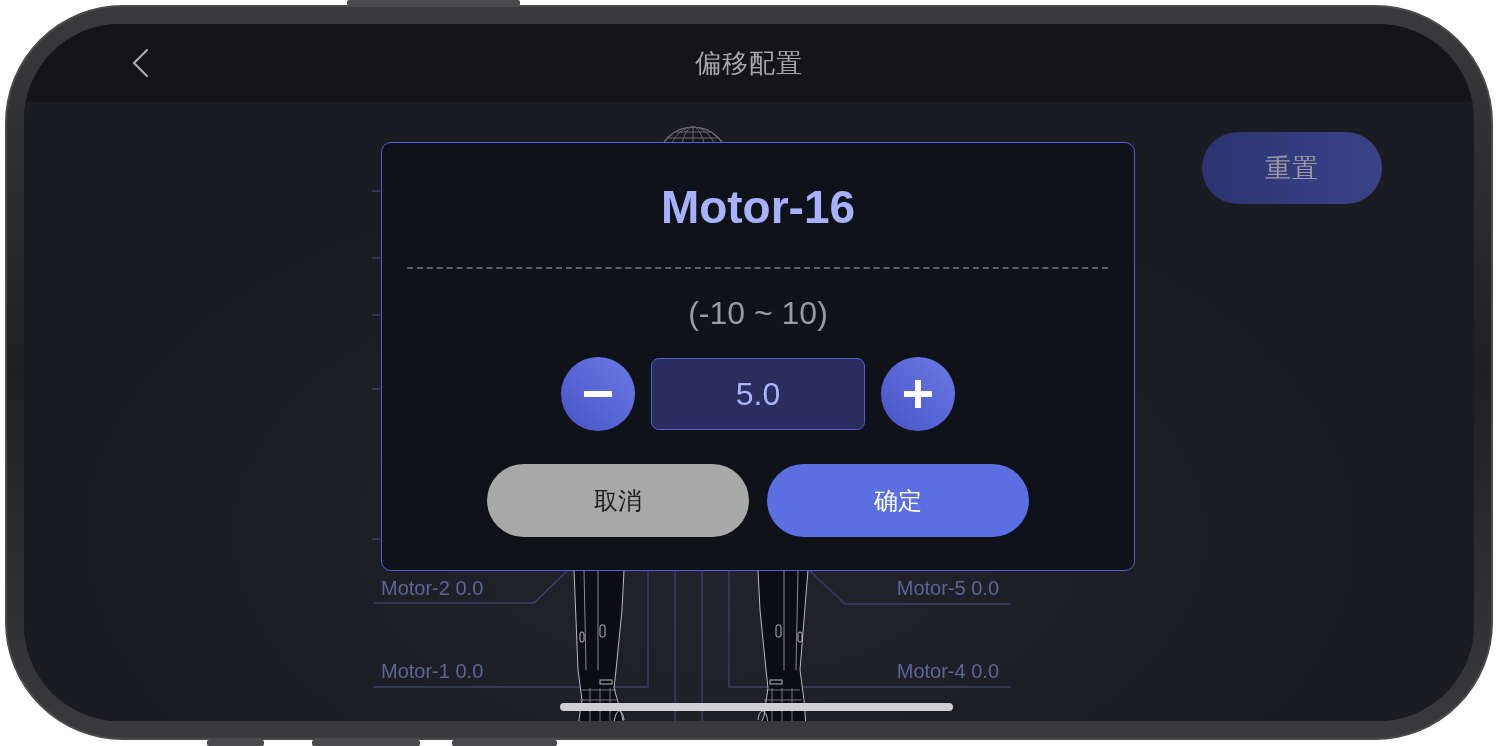  I want to click on motor-label: Motor-5 0.0, so click(947, 588).